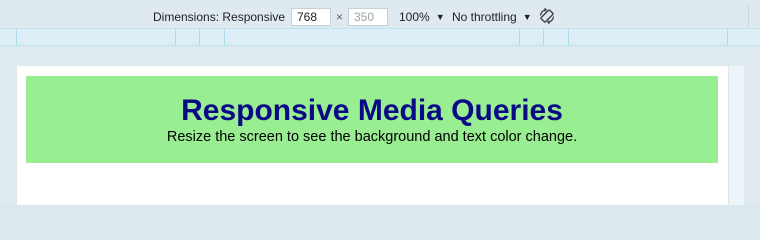  Describe the element at coordinates (754, 17) in the screenshot. I see `toolbar-edge` at that location.